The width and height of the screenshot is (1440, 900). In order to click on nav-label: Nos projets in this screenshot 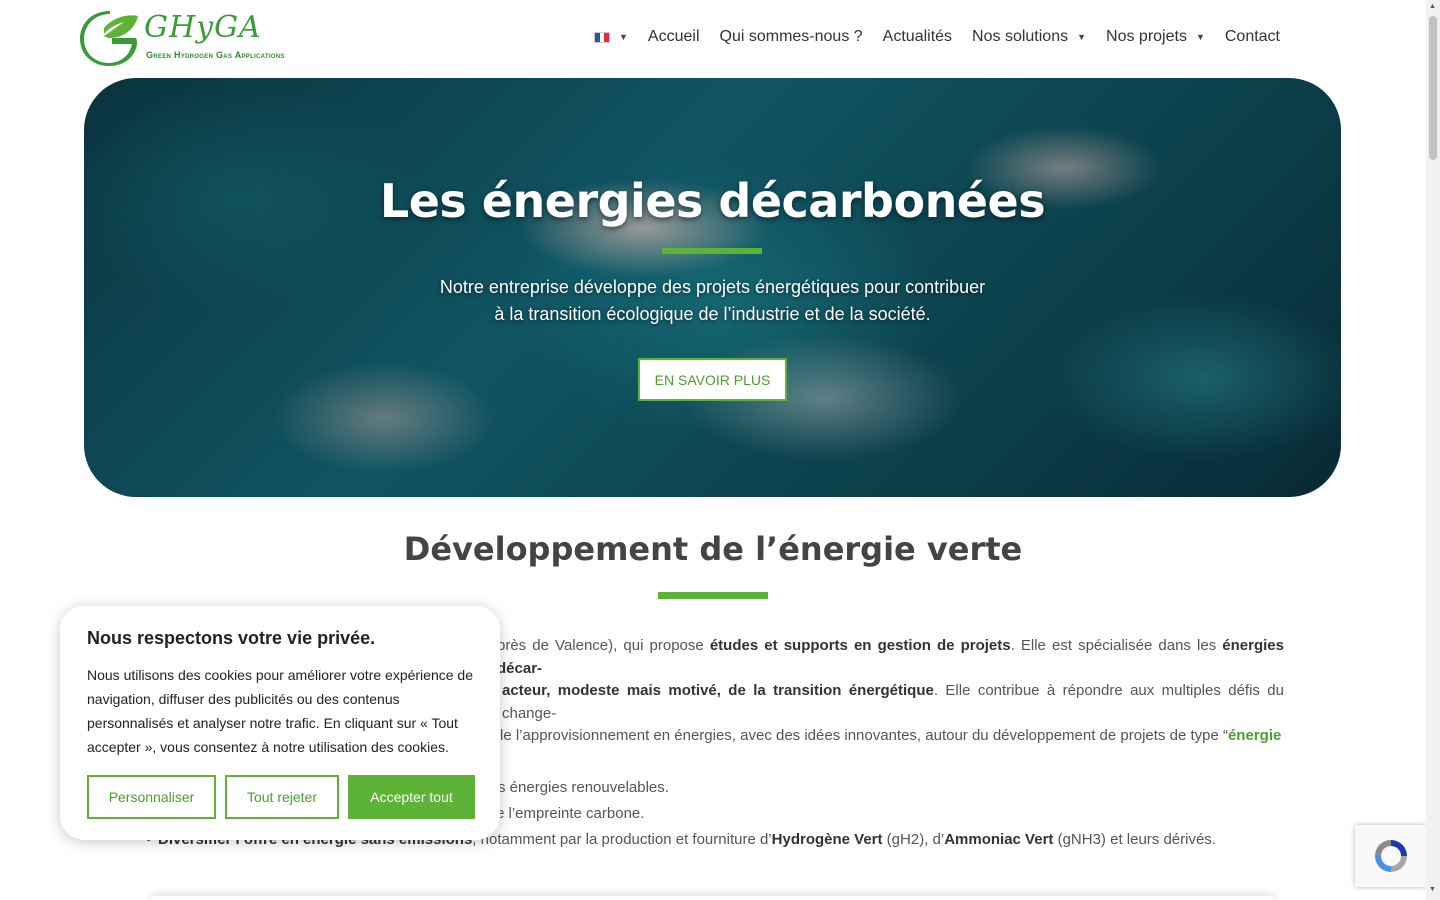, I will do `click(1146, 36)`.